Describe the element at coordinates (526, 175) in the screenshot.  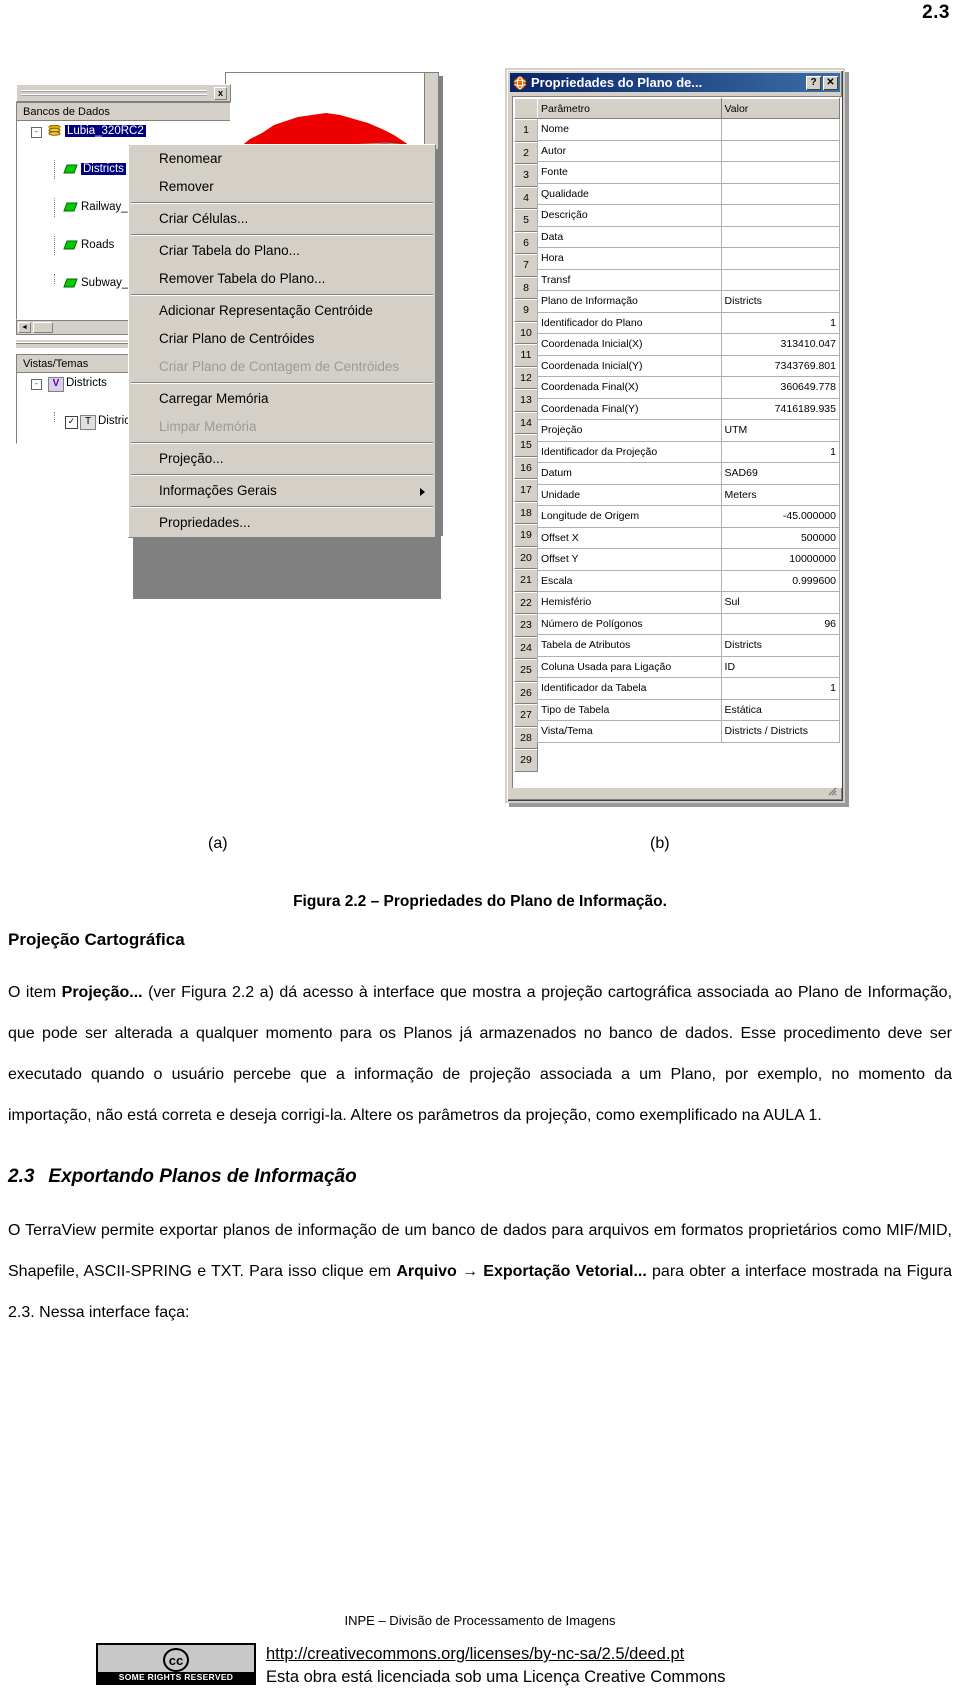
I see `grid-row-number: 3` at that location.